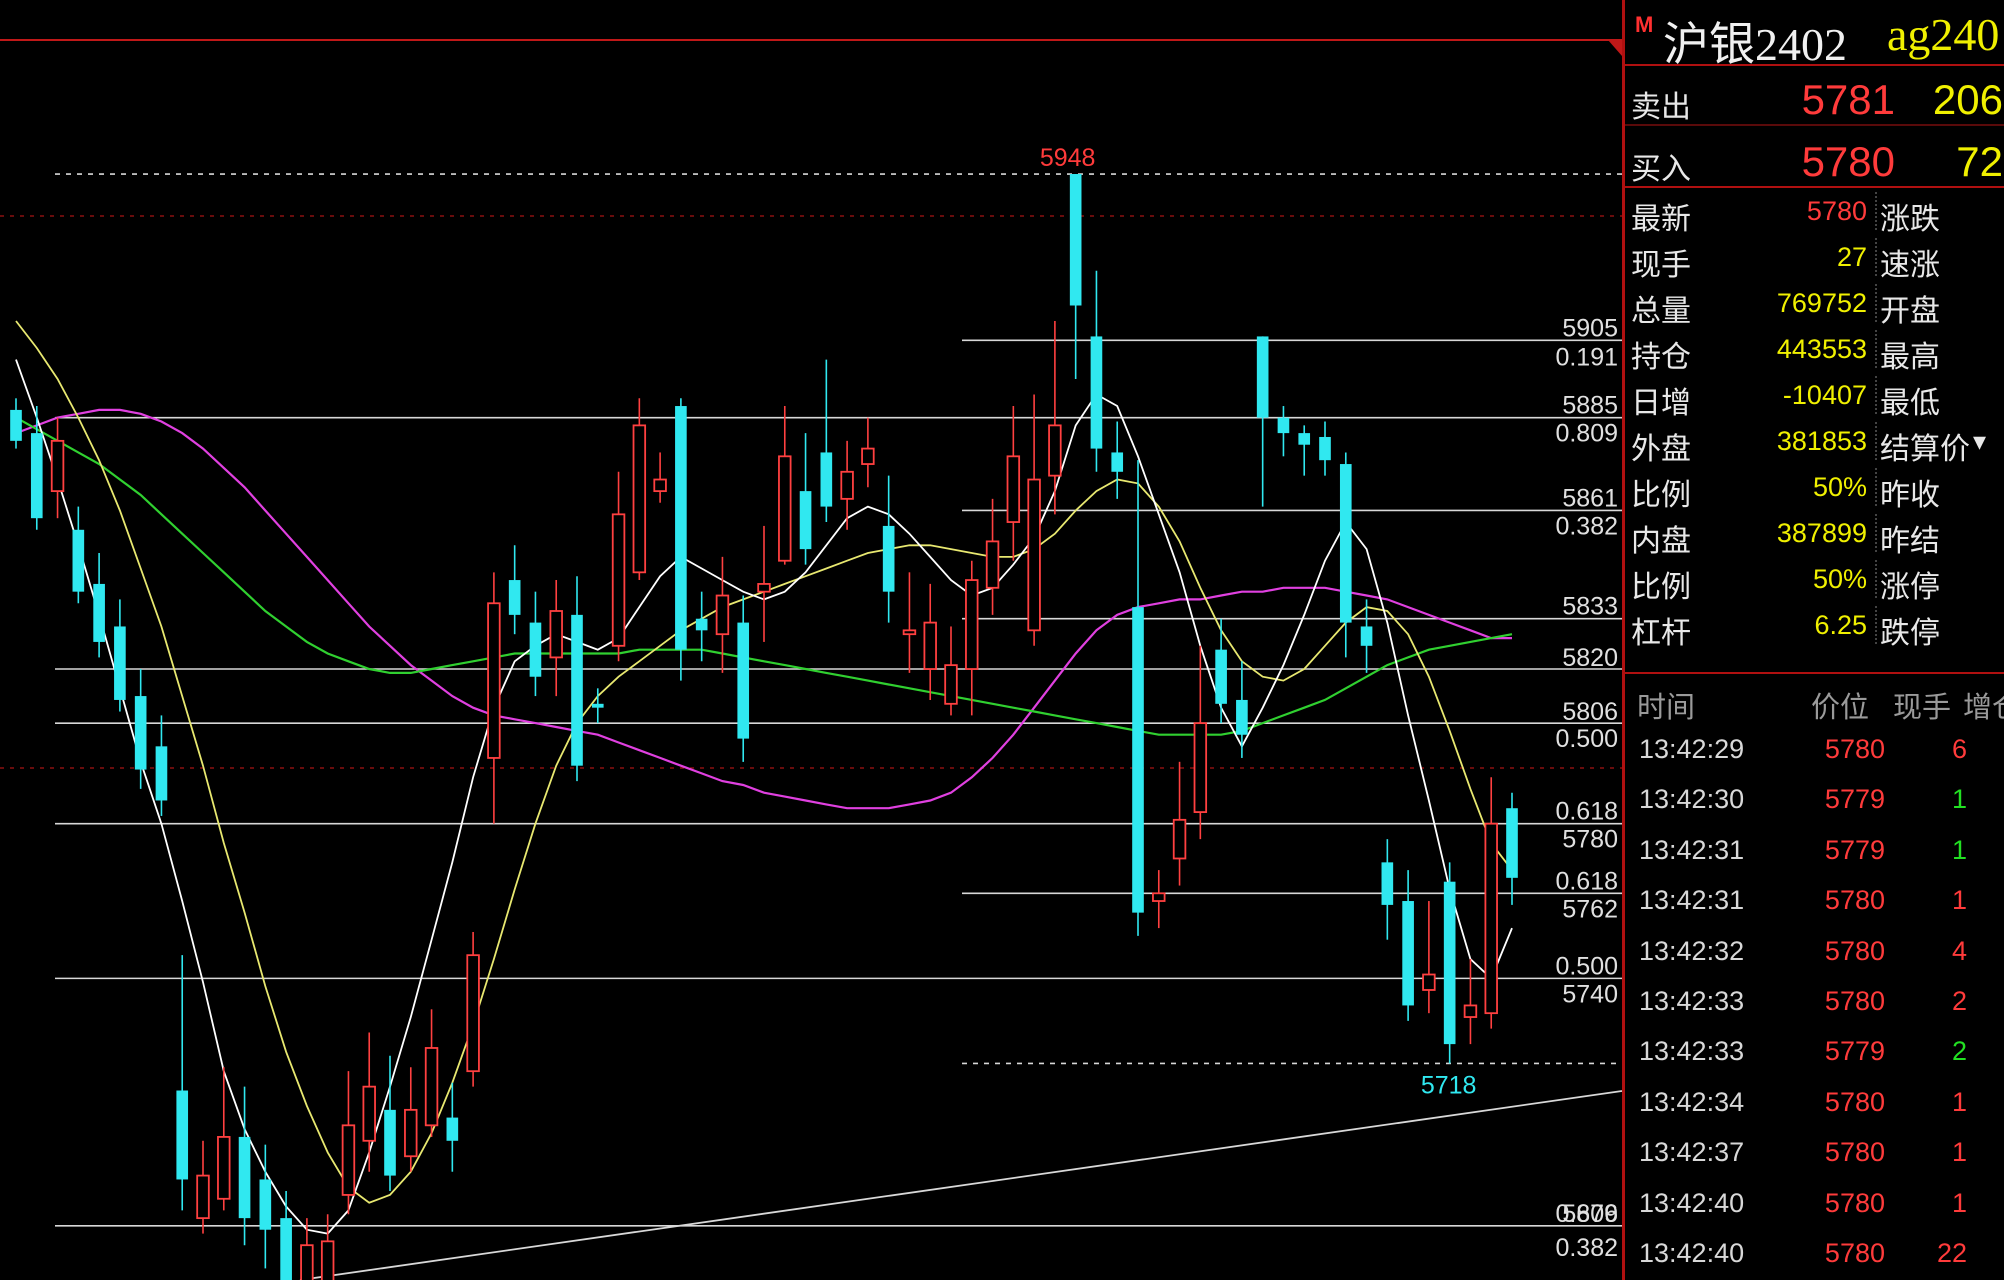 The height and width of the screenshot is (1280, 2004). What do you see at coordinates (1590, 406) in the screenshot?
I see `fib-price-label: 5885` at bounding box center [1590, 406].